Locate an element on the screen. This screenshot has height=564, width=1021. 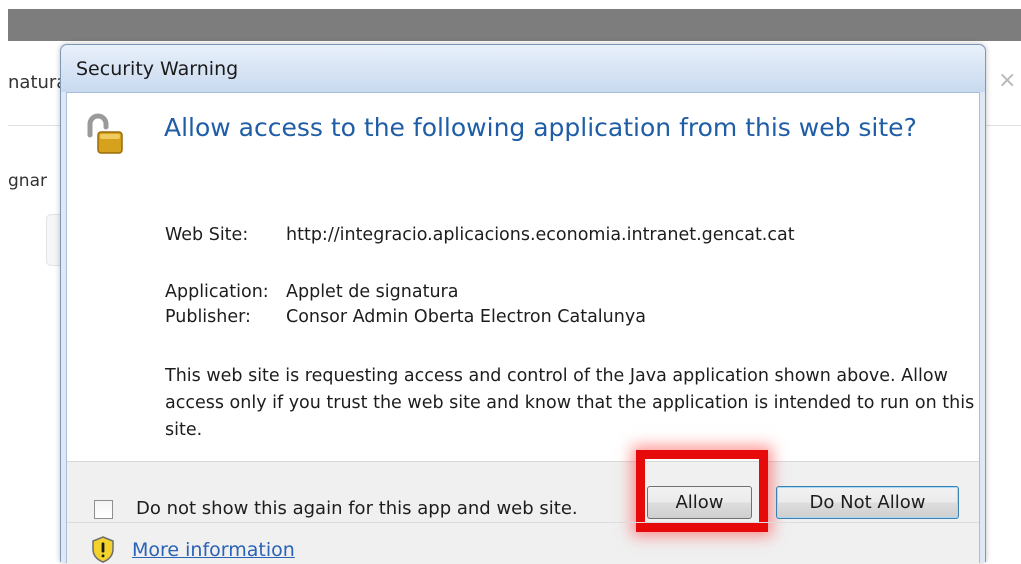
allow-button: Allow is located at coordinates (699, 502).